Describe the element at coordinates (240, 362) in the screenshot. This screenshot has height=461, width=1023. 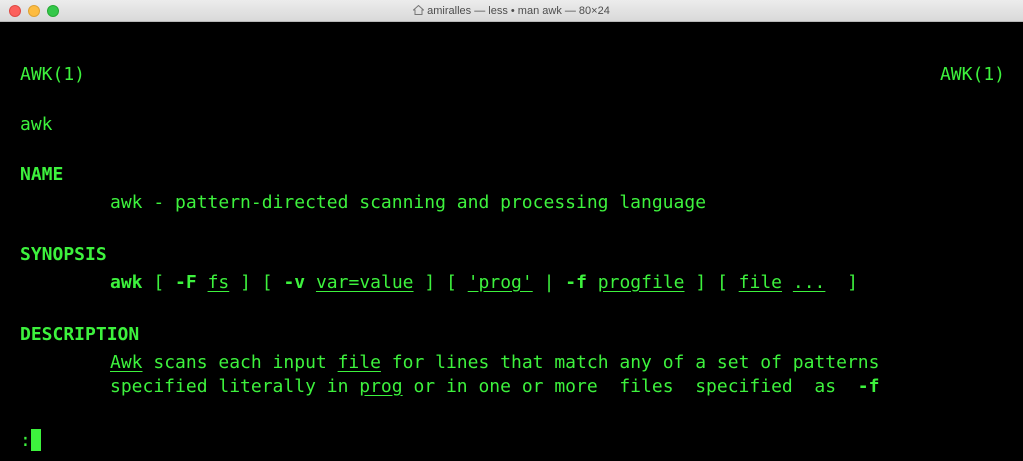
I see `description-text: scans each input` at that location.